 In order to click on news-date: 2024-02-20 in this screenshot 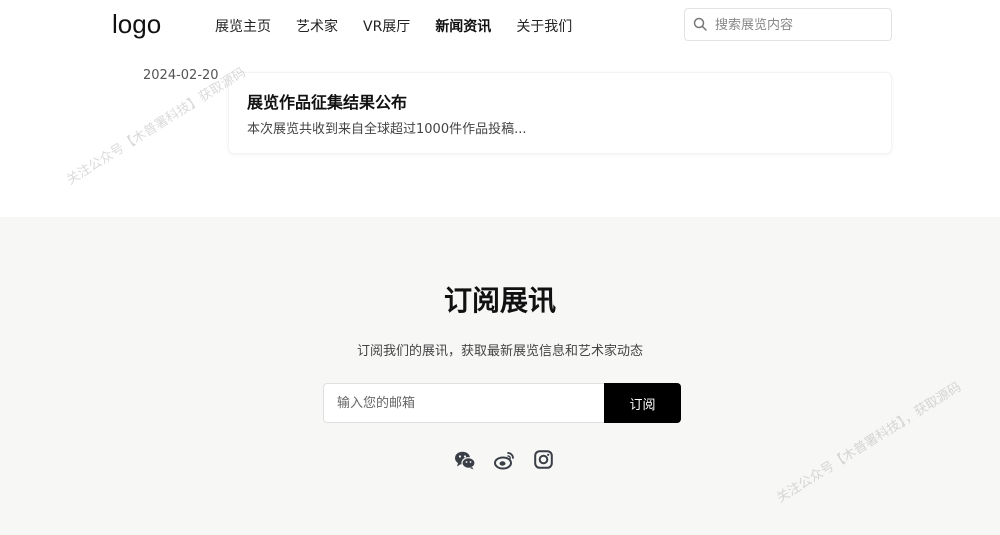, I will do `click(181, 75)`.